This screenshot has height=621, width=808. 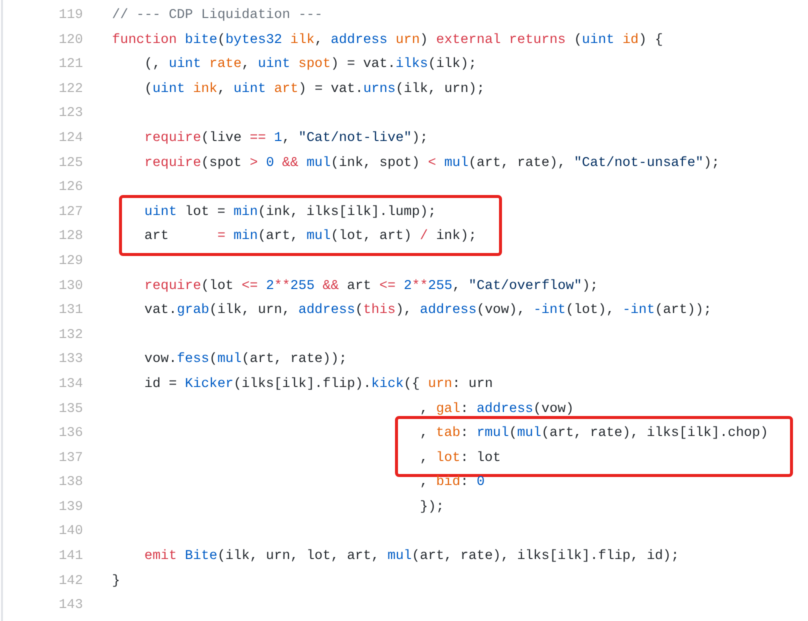 I want to click on line-number: 140, so click(x=70, y=532).